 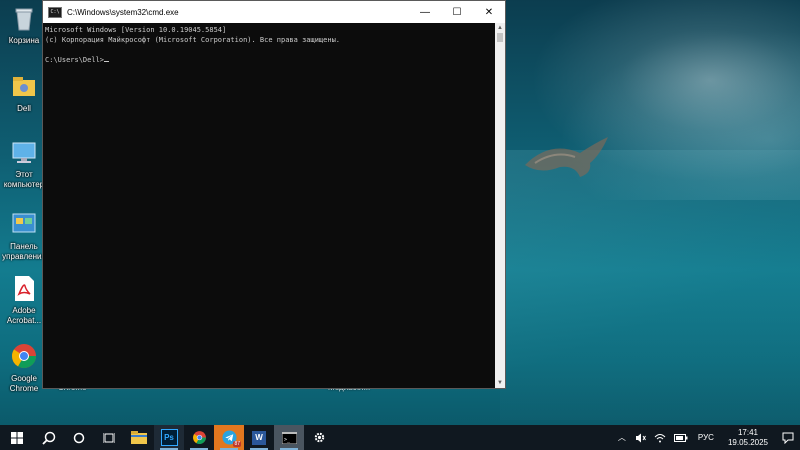 I want to click on vertical-scrollbar: ▲ ▼, so click(x=500, y=205).